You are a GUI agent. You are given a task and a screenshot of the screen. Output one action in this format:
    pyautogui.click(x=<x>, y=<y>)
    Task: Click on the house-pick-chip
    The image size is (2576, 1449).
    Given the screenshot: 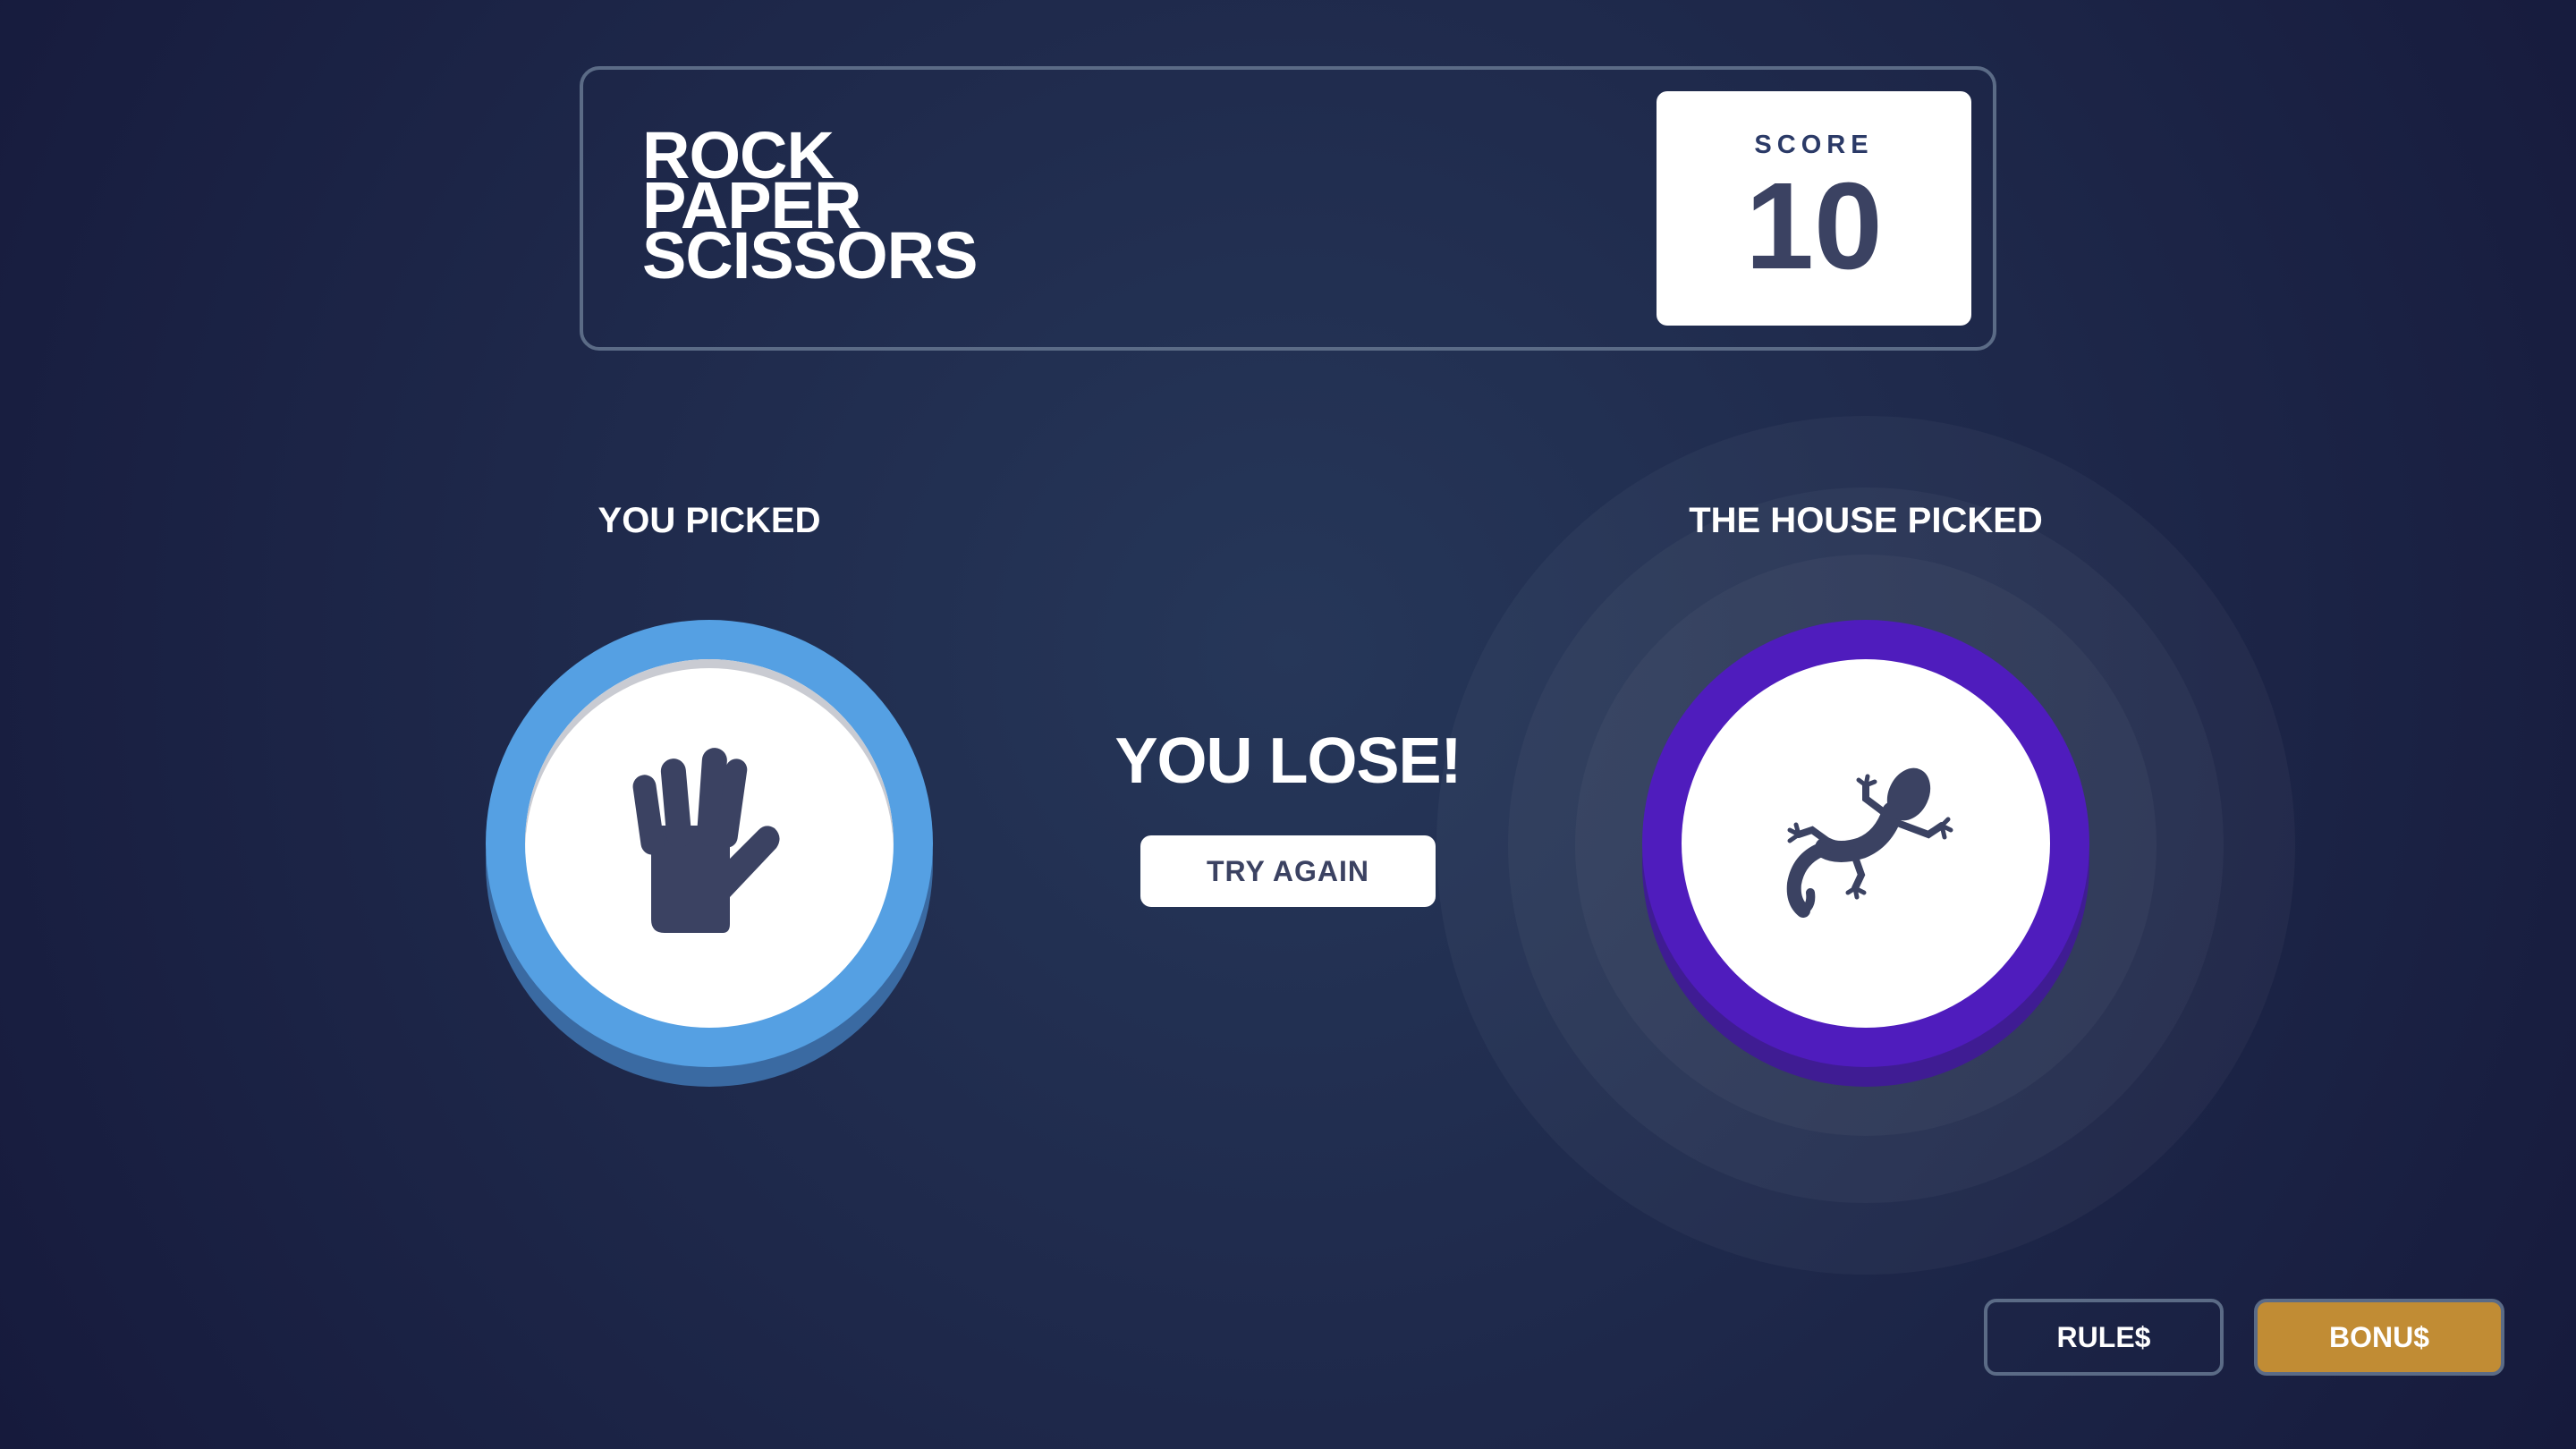 What is the action you would take?
    pyautogui.click(x=1865, y=853)
    